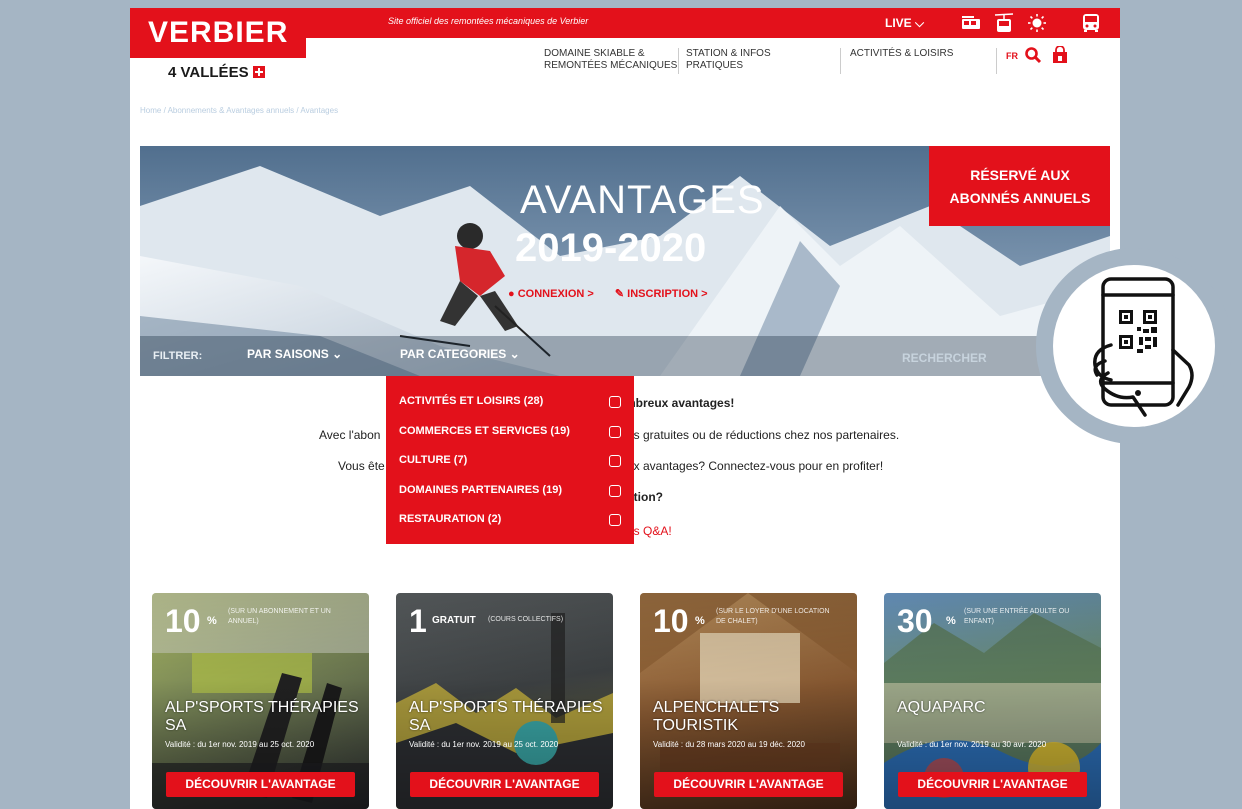 The image size is (1242, 809). Describe the element at coordinates (680, 403) in the screenshot. I see `content-headline: mbreux avantages!` at that location.